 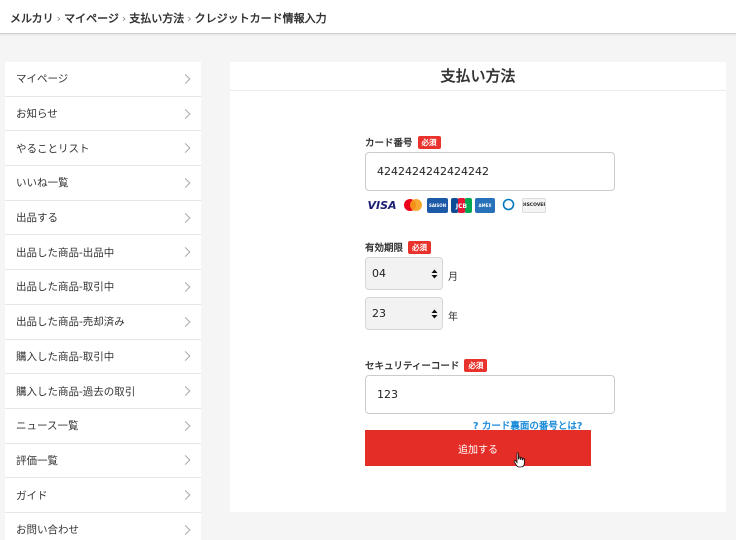 What do you see at coordinates (412, 366) in the screenshot?
I see `security-code-label-text: セキュリティーコード` at bounding box center [412, 366].